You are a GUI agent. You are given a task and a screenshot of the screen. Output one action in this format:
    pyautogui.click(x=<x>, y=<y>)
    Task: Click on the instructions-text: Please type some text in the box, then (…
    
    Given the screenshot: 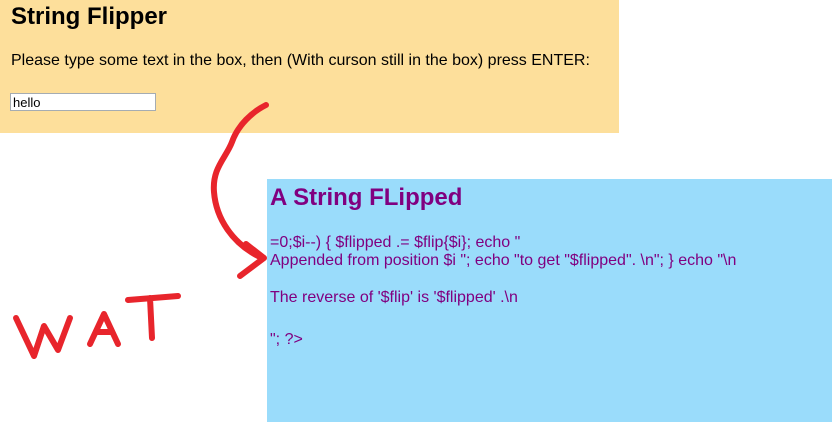 What is the action you would take?
    pyautogui.click(x=300, y=60)
    